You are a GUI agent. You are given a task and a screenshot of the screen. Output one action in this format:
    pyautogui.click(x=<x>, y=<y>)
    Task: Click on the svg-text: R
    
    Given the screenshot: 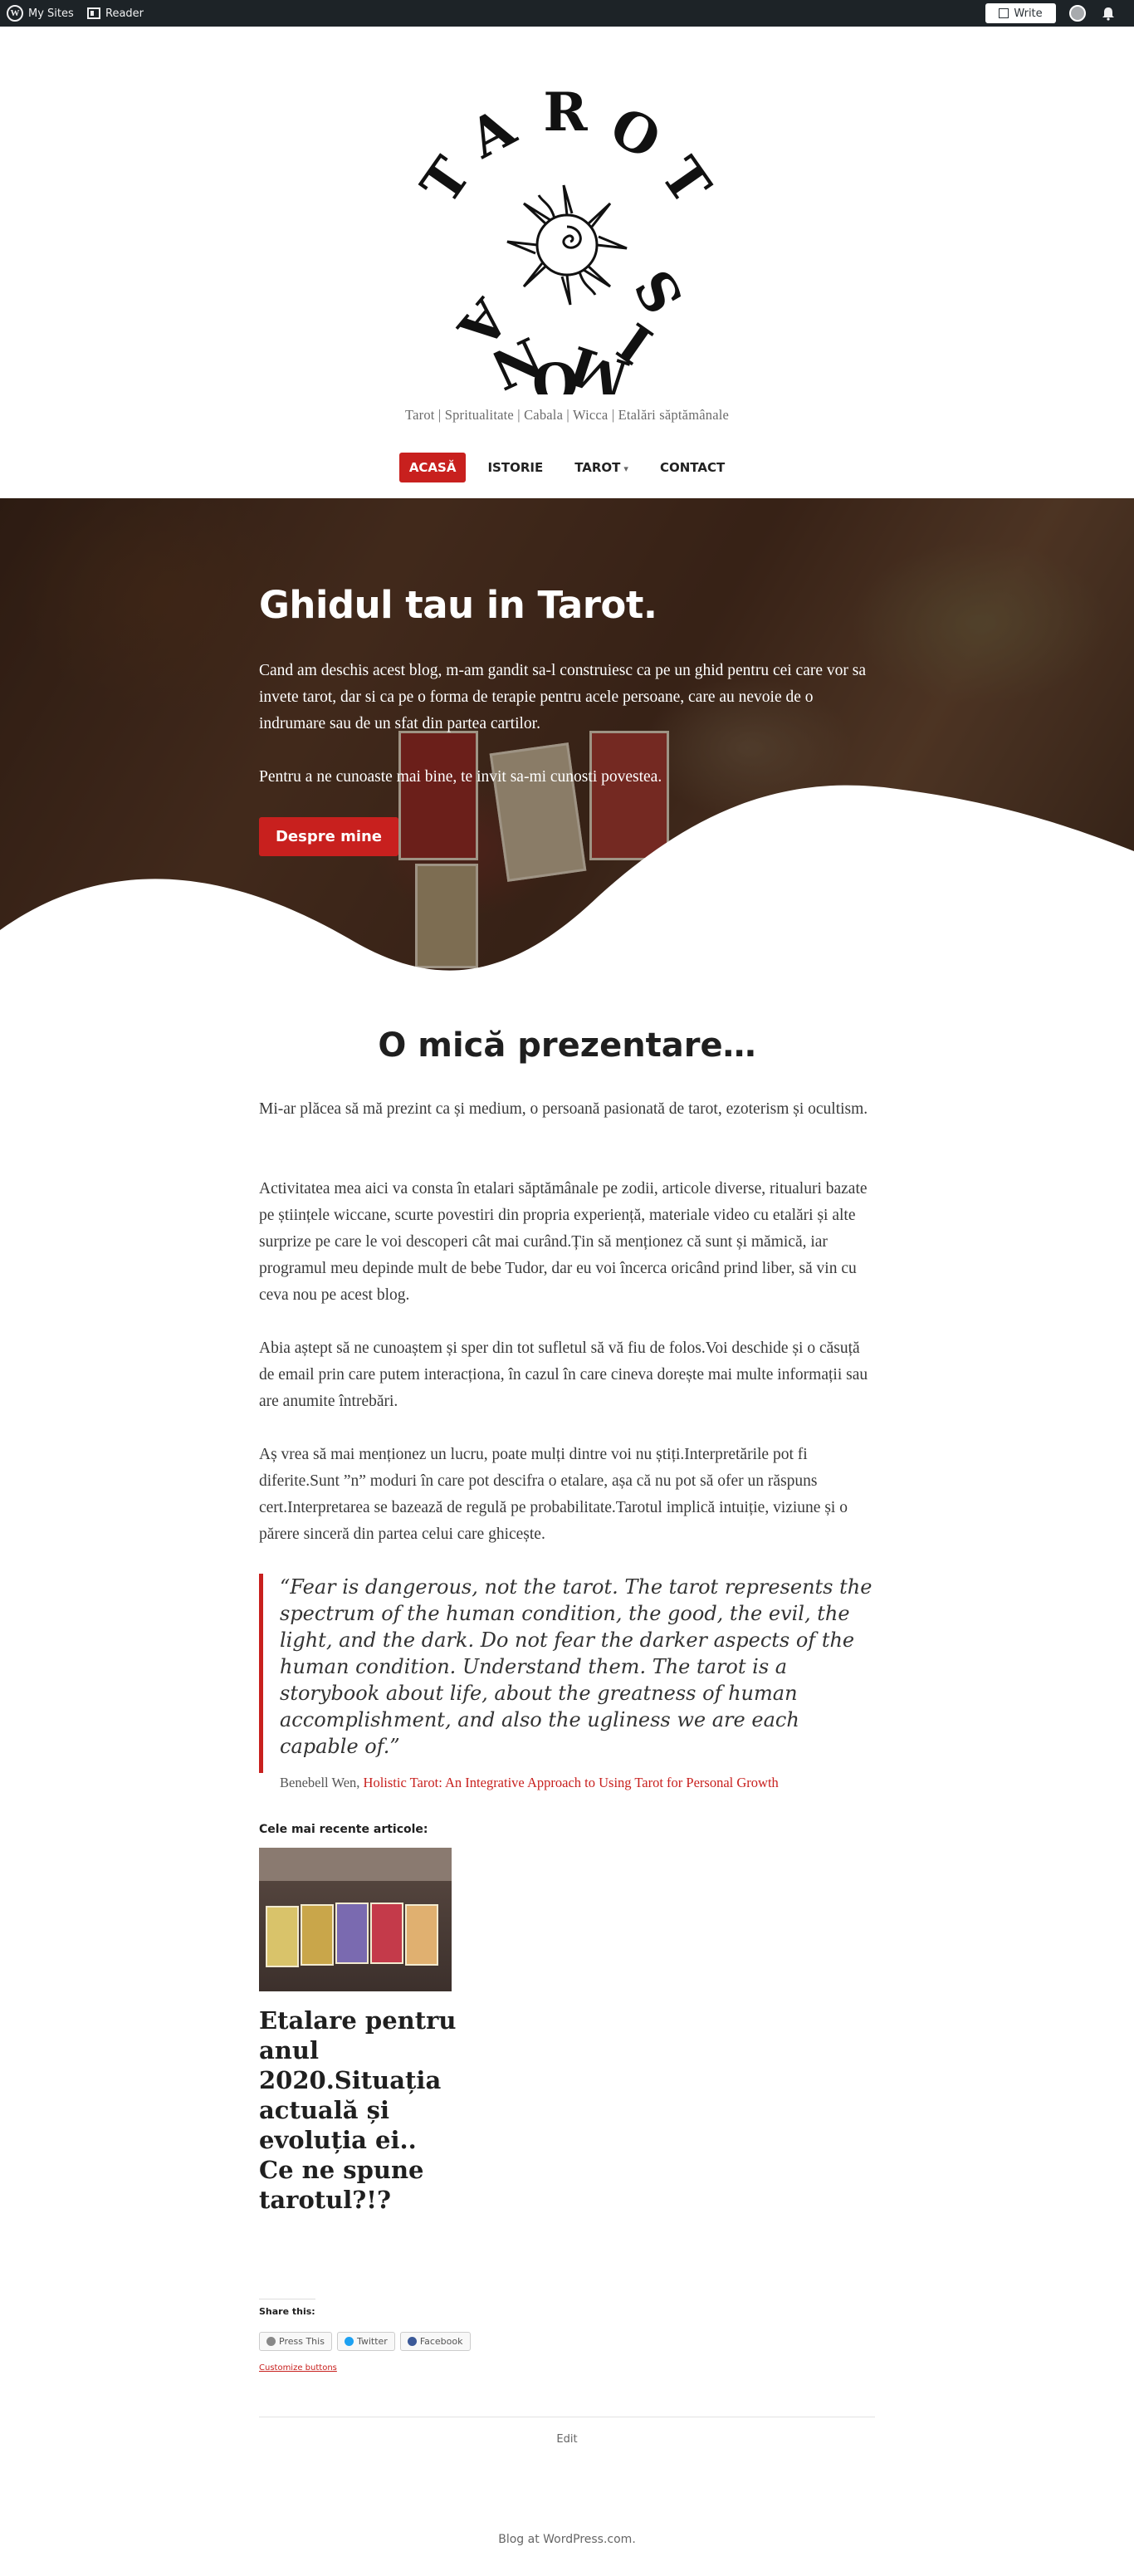 What is the action you would take?
    pyautogui.click(x=565, y=112)
    